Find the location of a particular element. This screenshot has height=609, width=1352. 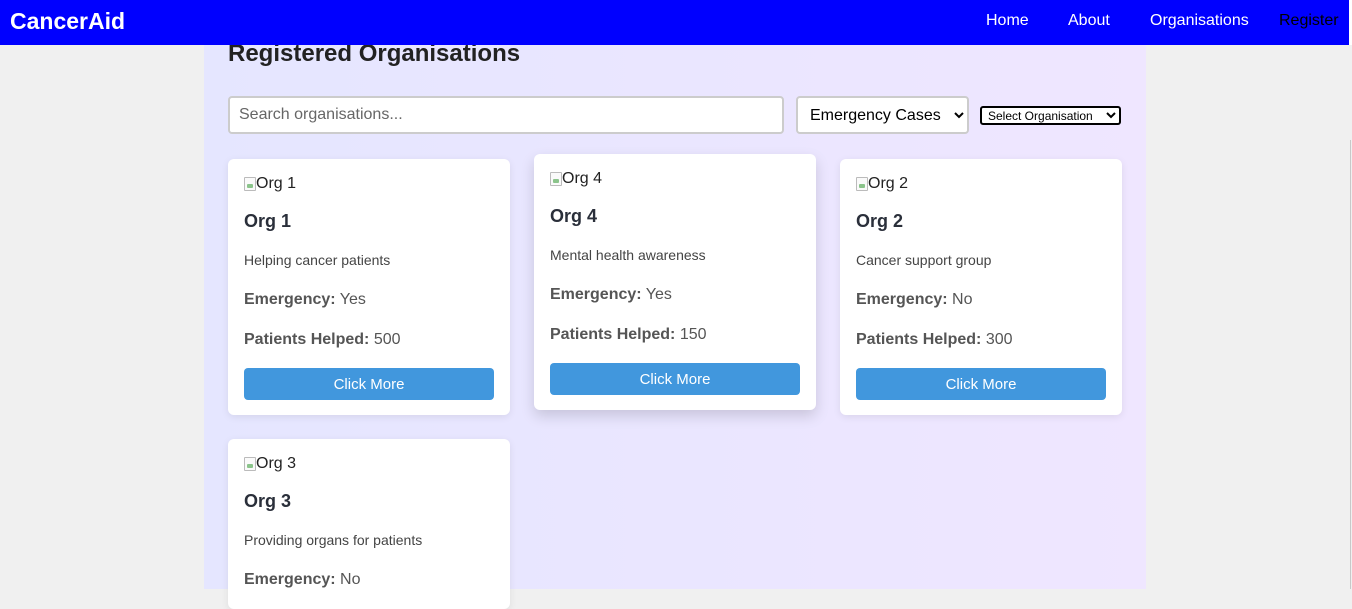

org-patients: Patients Helped: 150 is located at coordinates (675, 335).